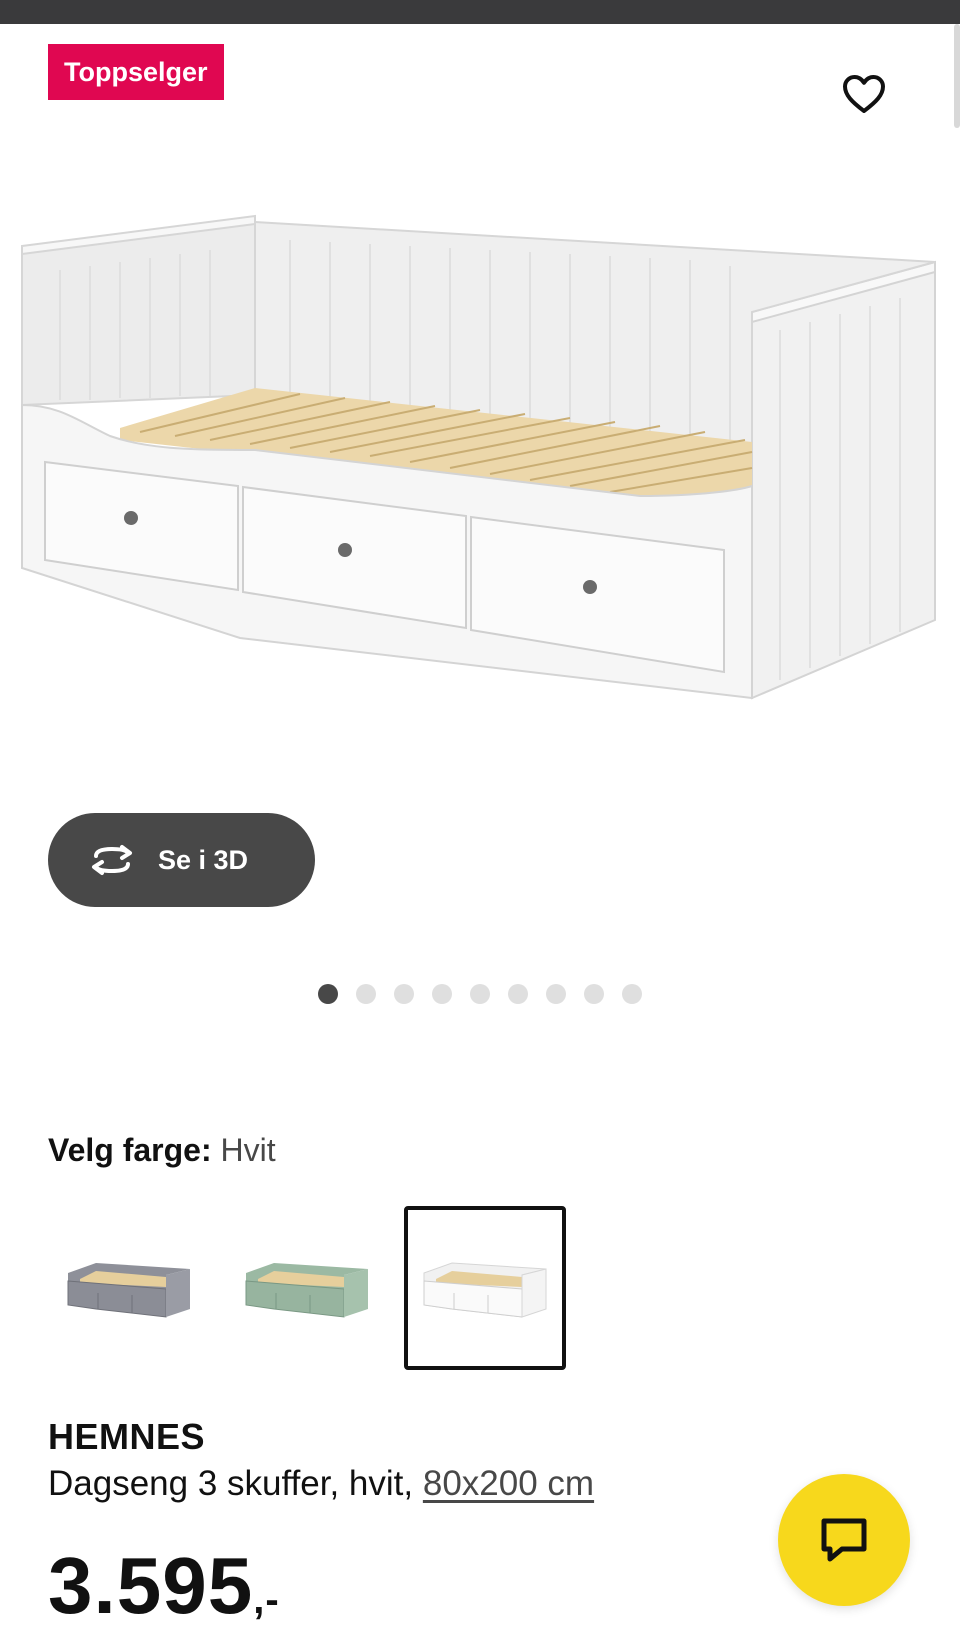 Image resolution: width=960 pixels, height=1638 pixels. What do you see at coordinates (480, 12) in the screenshot?
I see `status-bar` at bounding box center [480, 12].